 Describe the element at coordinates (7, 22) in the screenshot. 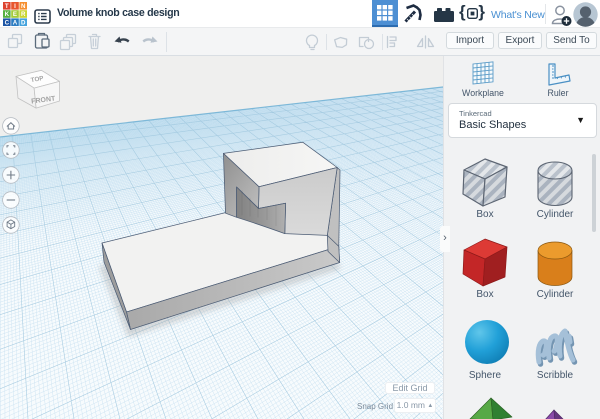

I see `svg-text: C` at that location.